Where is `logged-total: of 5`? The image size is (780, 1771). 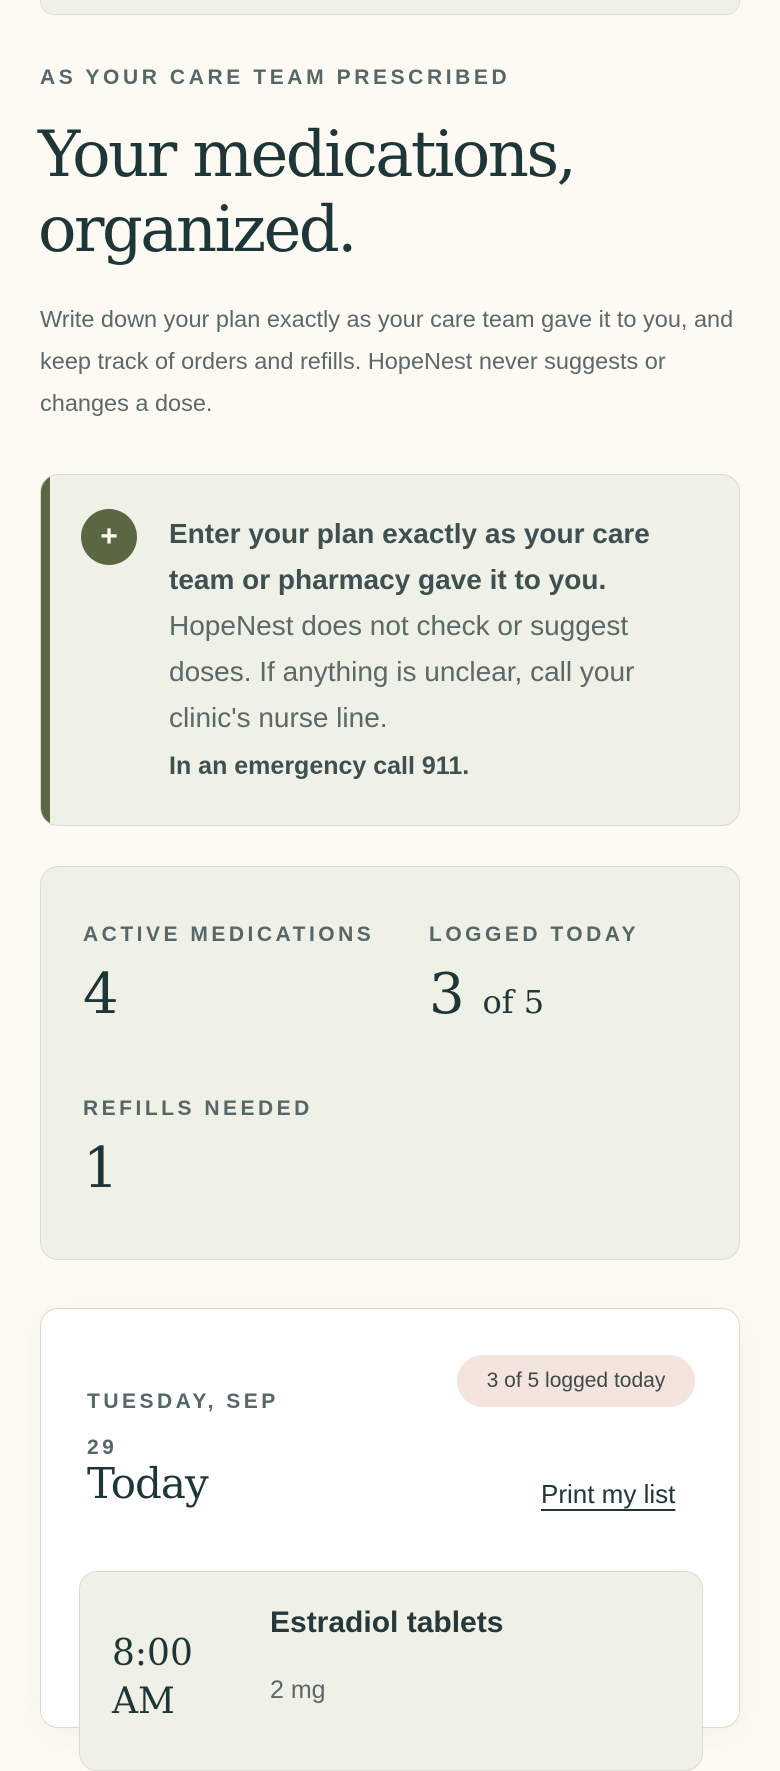 logged-total: of 5 is located at coordinates (513, 1002).